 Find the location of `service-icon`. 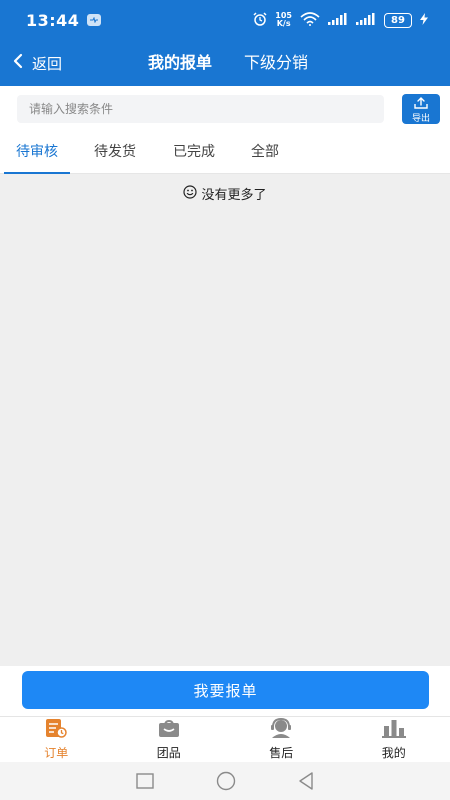

service-icon is located at coordinates (281, 729).